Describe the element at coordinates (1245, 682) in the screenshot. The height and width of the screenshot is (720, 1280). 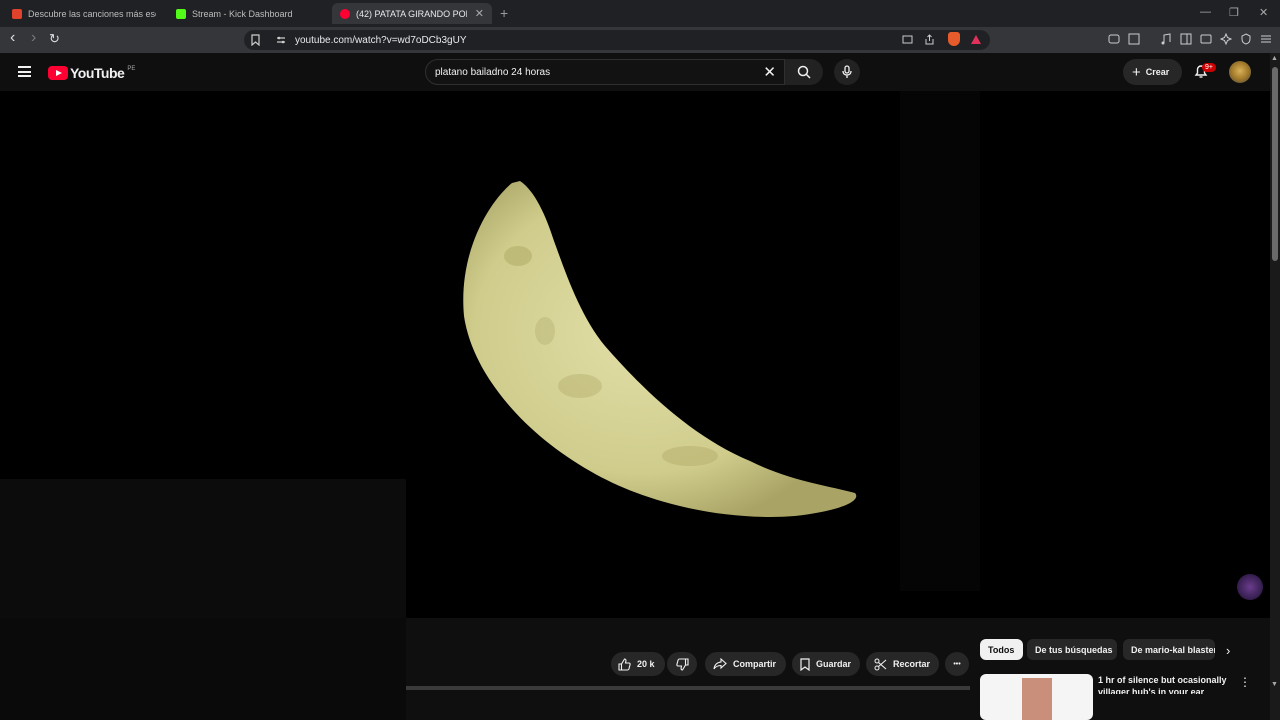
I see `recommendation-more-icon: ⋮` at that location.